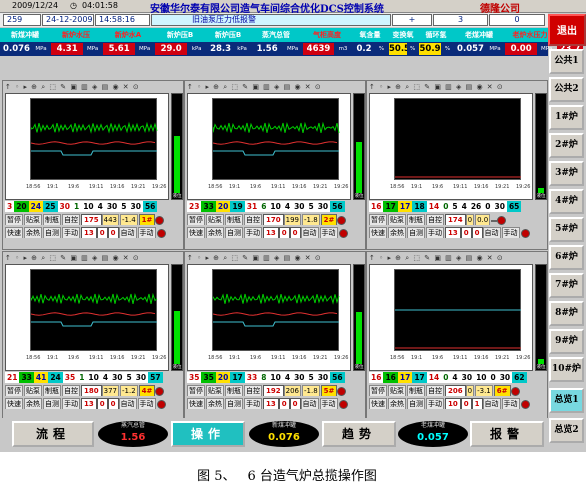 The height and width of the screenshot is (484, 586). Describe the element at coordinates (273, 219) in the screenshot. I see `setpoint-value: 170` at that location.